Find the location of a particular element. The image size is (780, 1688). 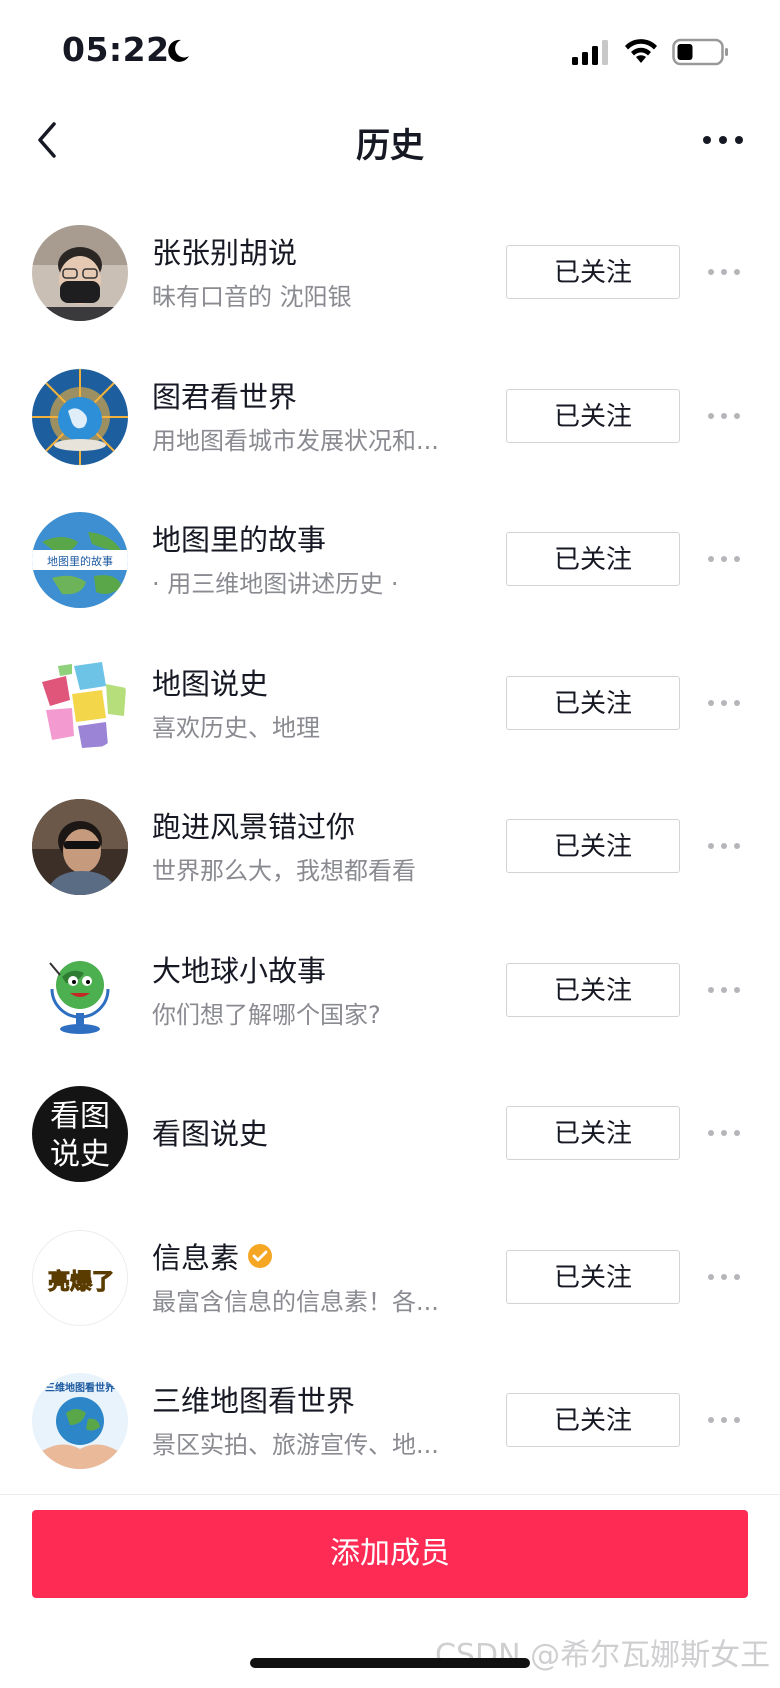

avatar-image: 地图里的故事 is located at coordinates (80, 560).